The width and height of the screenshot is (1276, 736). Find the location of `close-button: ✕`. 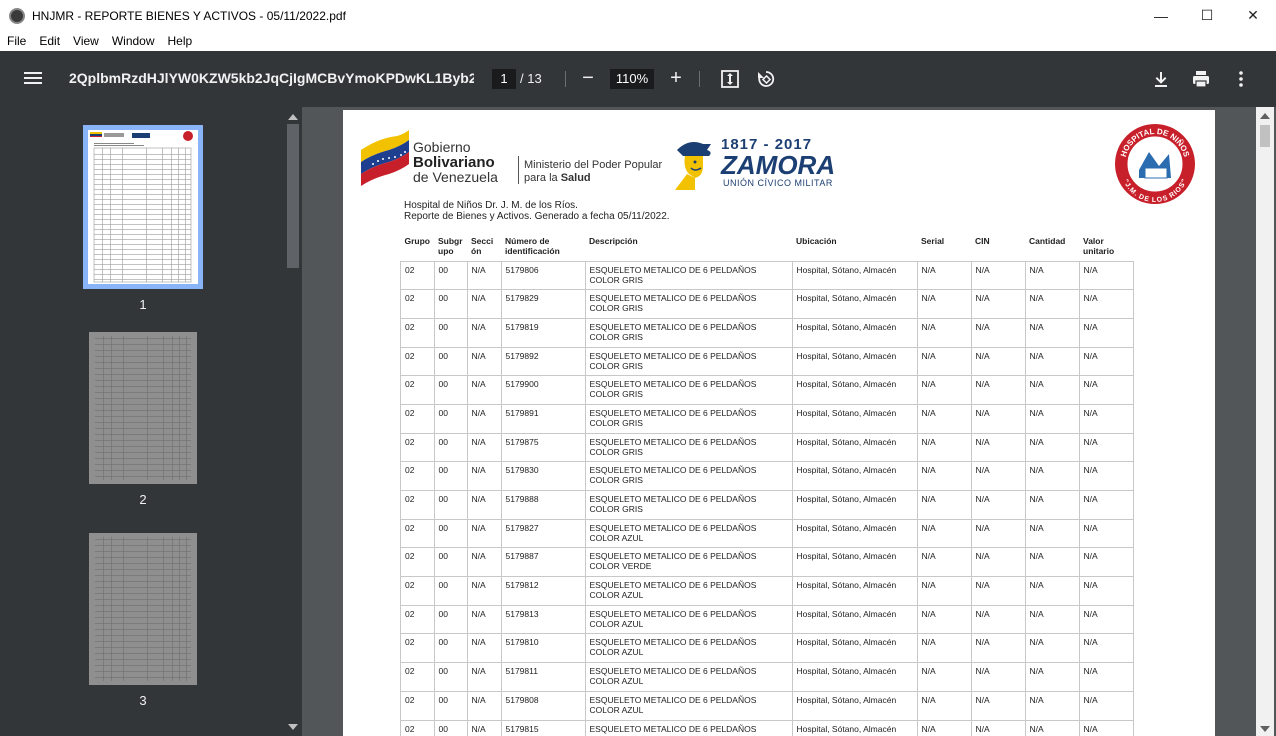

close-button: ✕ is located at coordinates (1253, 15).